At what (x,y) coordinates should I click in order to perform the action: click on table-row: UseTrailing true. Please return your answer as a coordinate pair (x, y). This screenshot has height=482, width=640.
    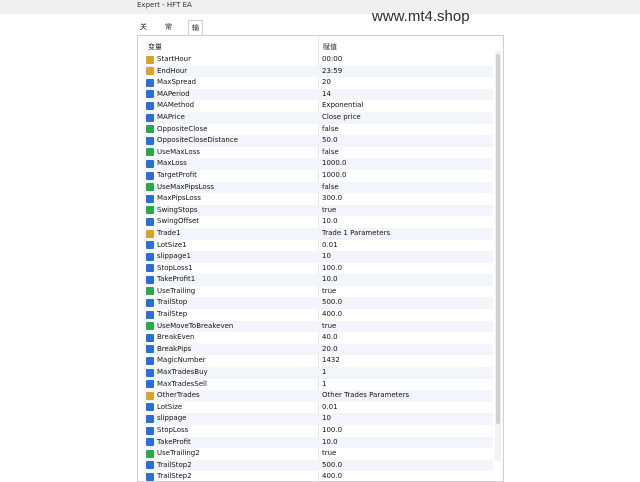
    Looking at the image, I should click on (318, 292).